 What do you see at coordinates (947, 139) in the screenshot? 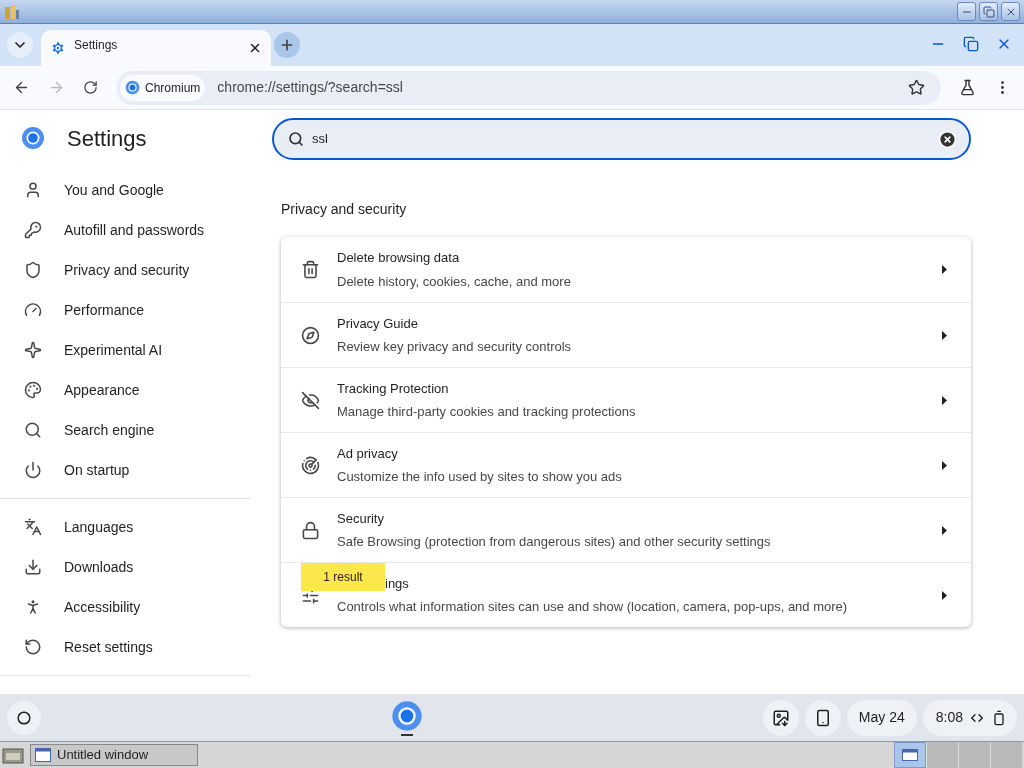
I see `clear-search-icon` at bounding box center [947, 139].